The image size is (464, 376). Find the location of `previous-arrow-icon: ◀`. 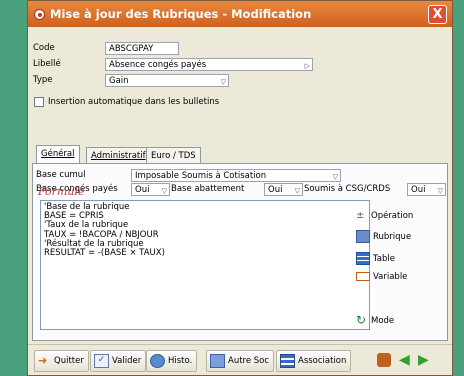

previous-arrow-icon: ◀ is located at coordinates (404, 360).